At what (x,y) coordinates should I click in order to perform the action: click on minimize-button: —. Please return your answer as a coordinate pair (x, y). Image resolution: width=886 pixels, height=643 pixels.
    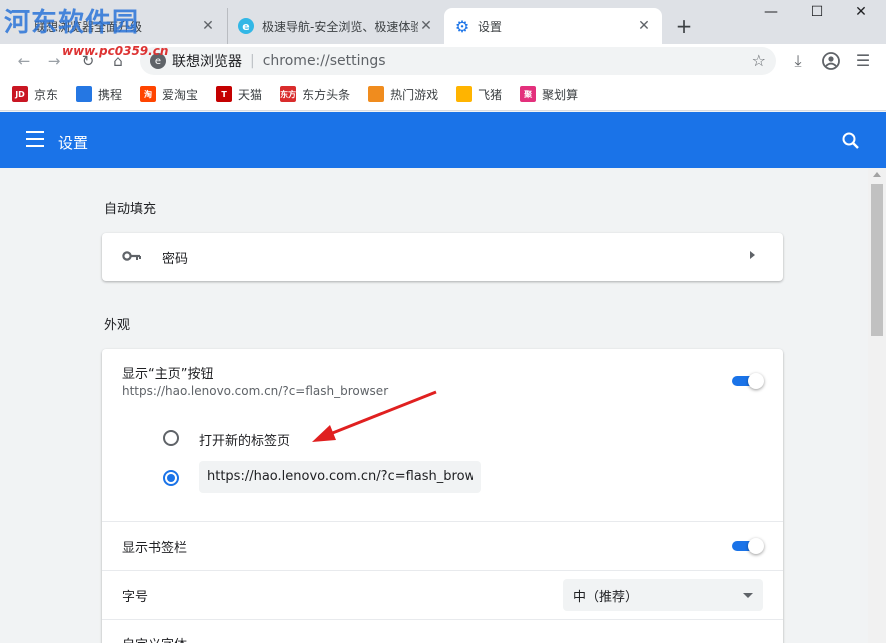
    Looking at the image, I should click on (771, 15).